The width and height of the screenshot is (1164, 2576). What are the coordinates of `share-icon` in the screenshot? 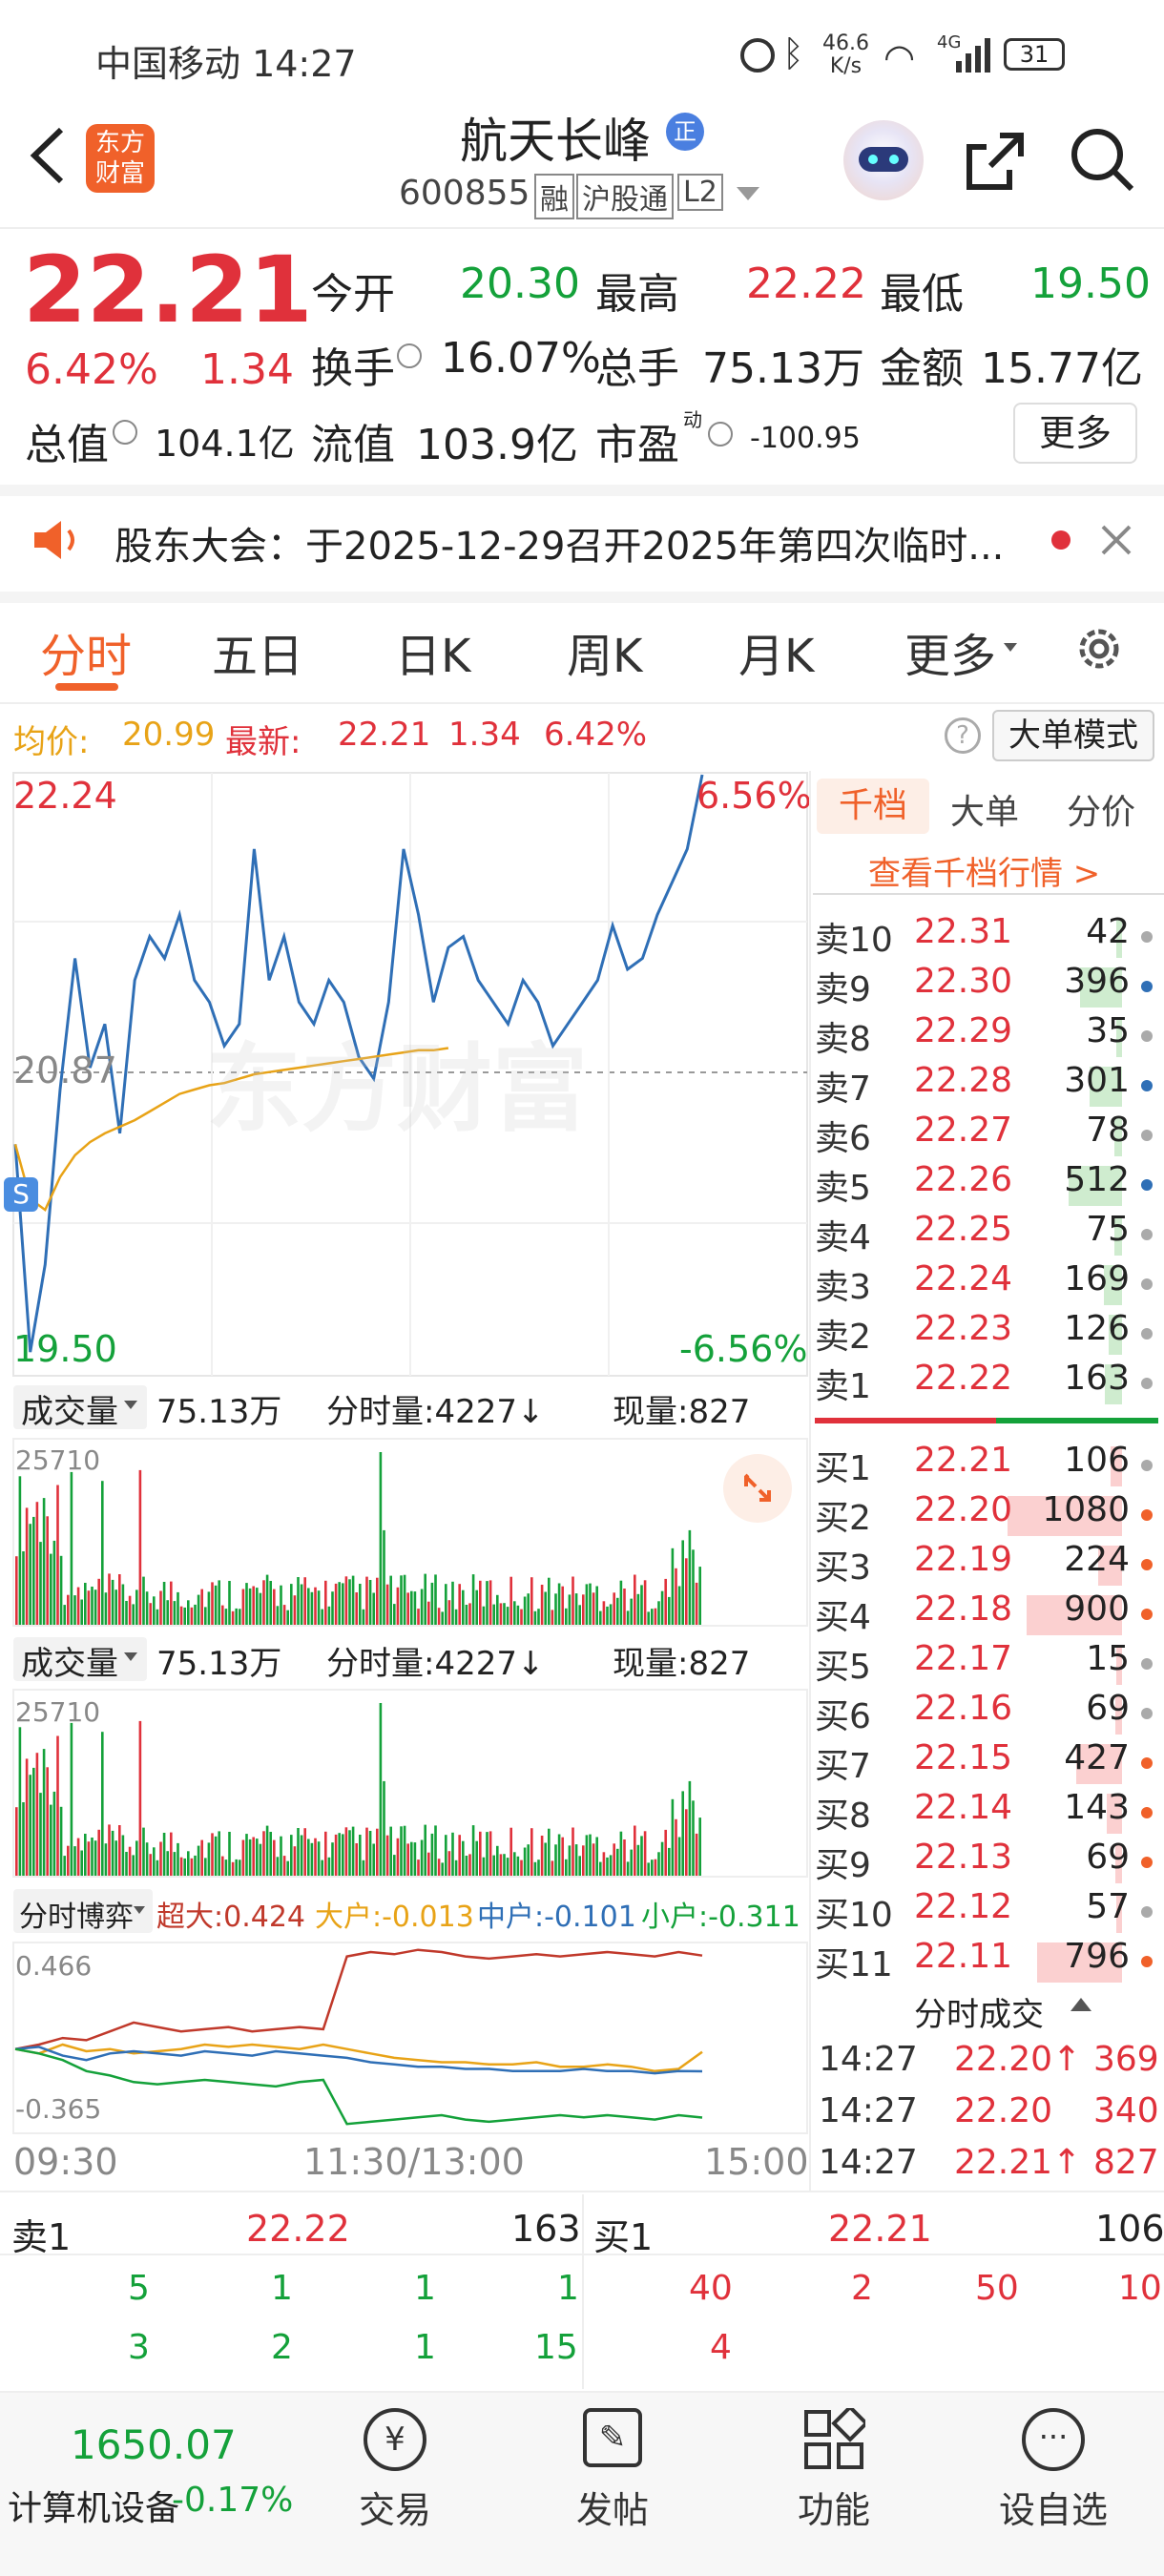 It's located at (996, 161).